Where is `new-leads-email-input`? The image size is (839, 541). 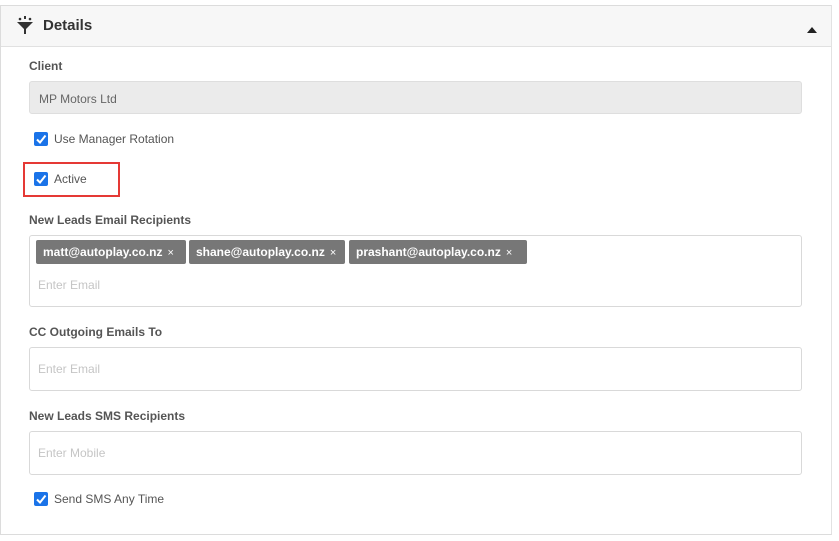 new-leads-email-input is located at coordinates (388, 285).